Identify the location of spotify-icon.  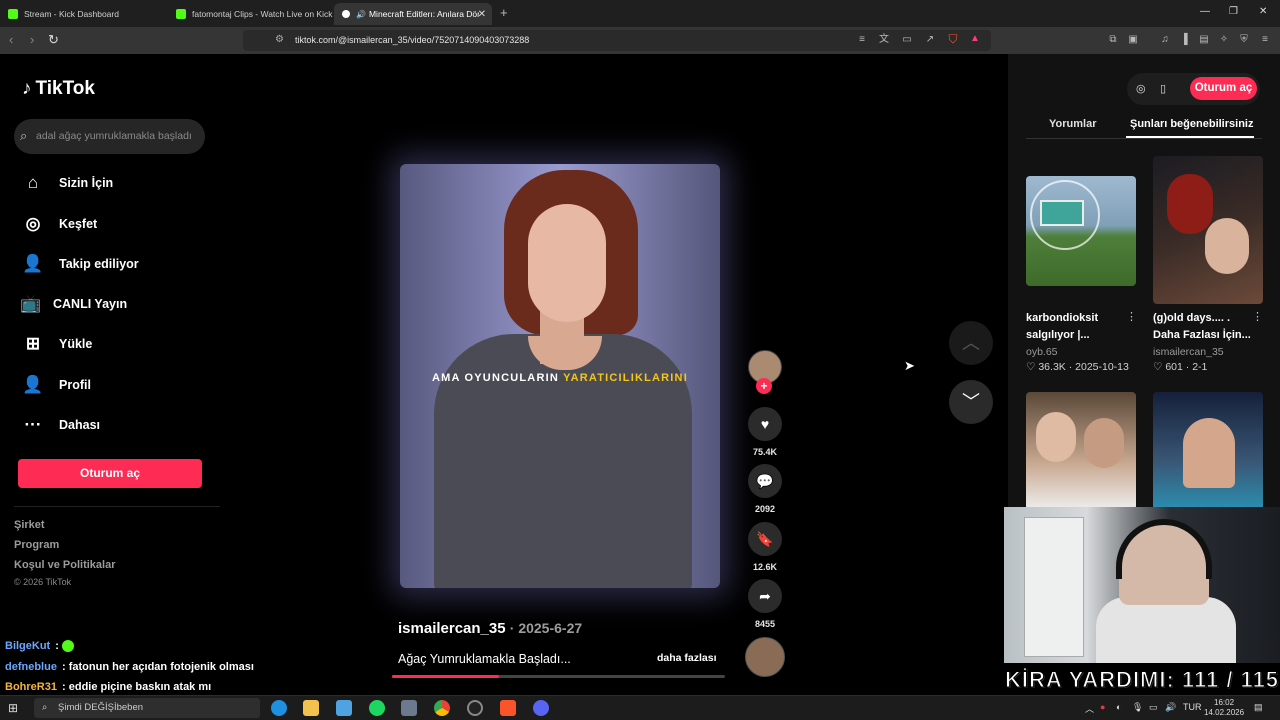
(377, 708).